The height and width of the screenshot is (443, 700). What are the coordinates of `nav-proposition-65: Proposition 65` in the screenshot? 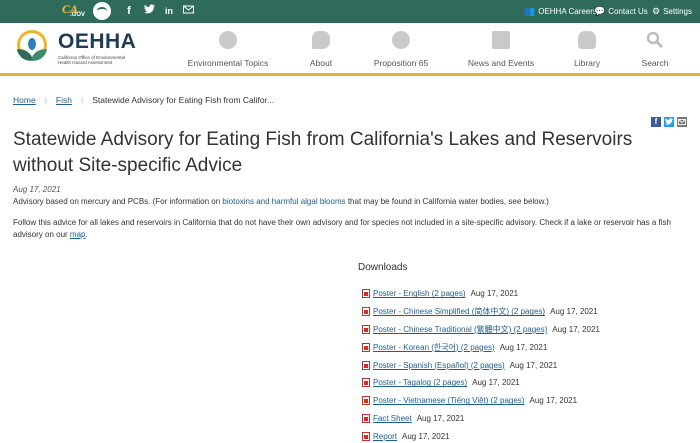 It's located at (401, 49).